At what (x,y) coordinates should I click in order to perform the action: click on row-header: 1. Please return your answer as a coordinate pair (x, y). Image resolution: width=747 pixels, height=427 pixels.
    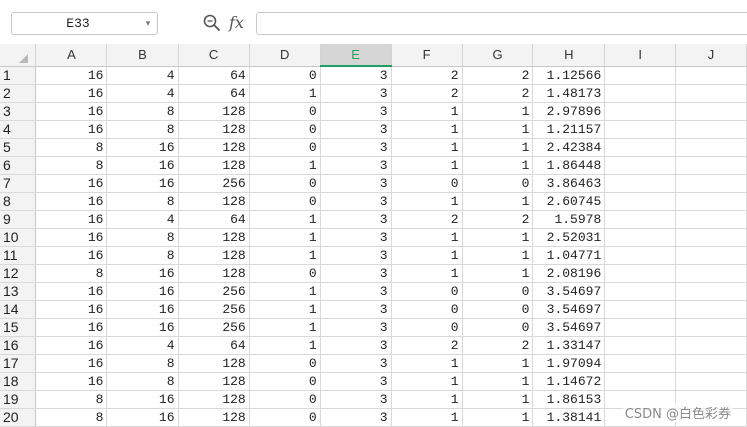
    Looking at the image, I should click on (18, 75).